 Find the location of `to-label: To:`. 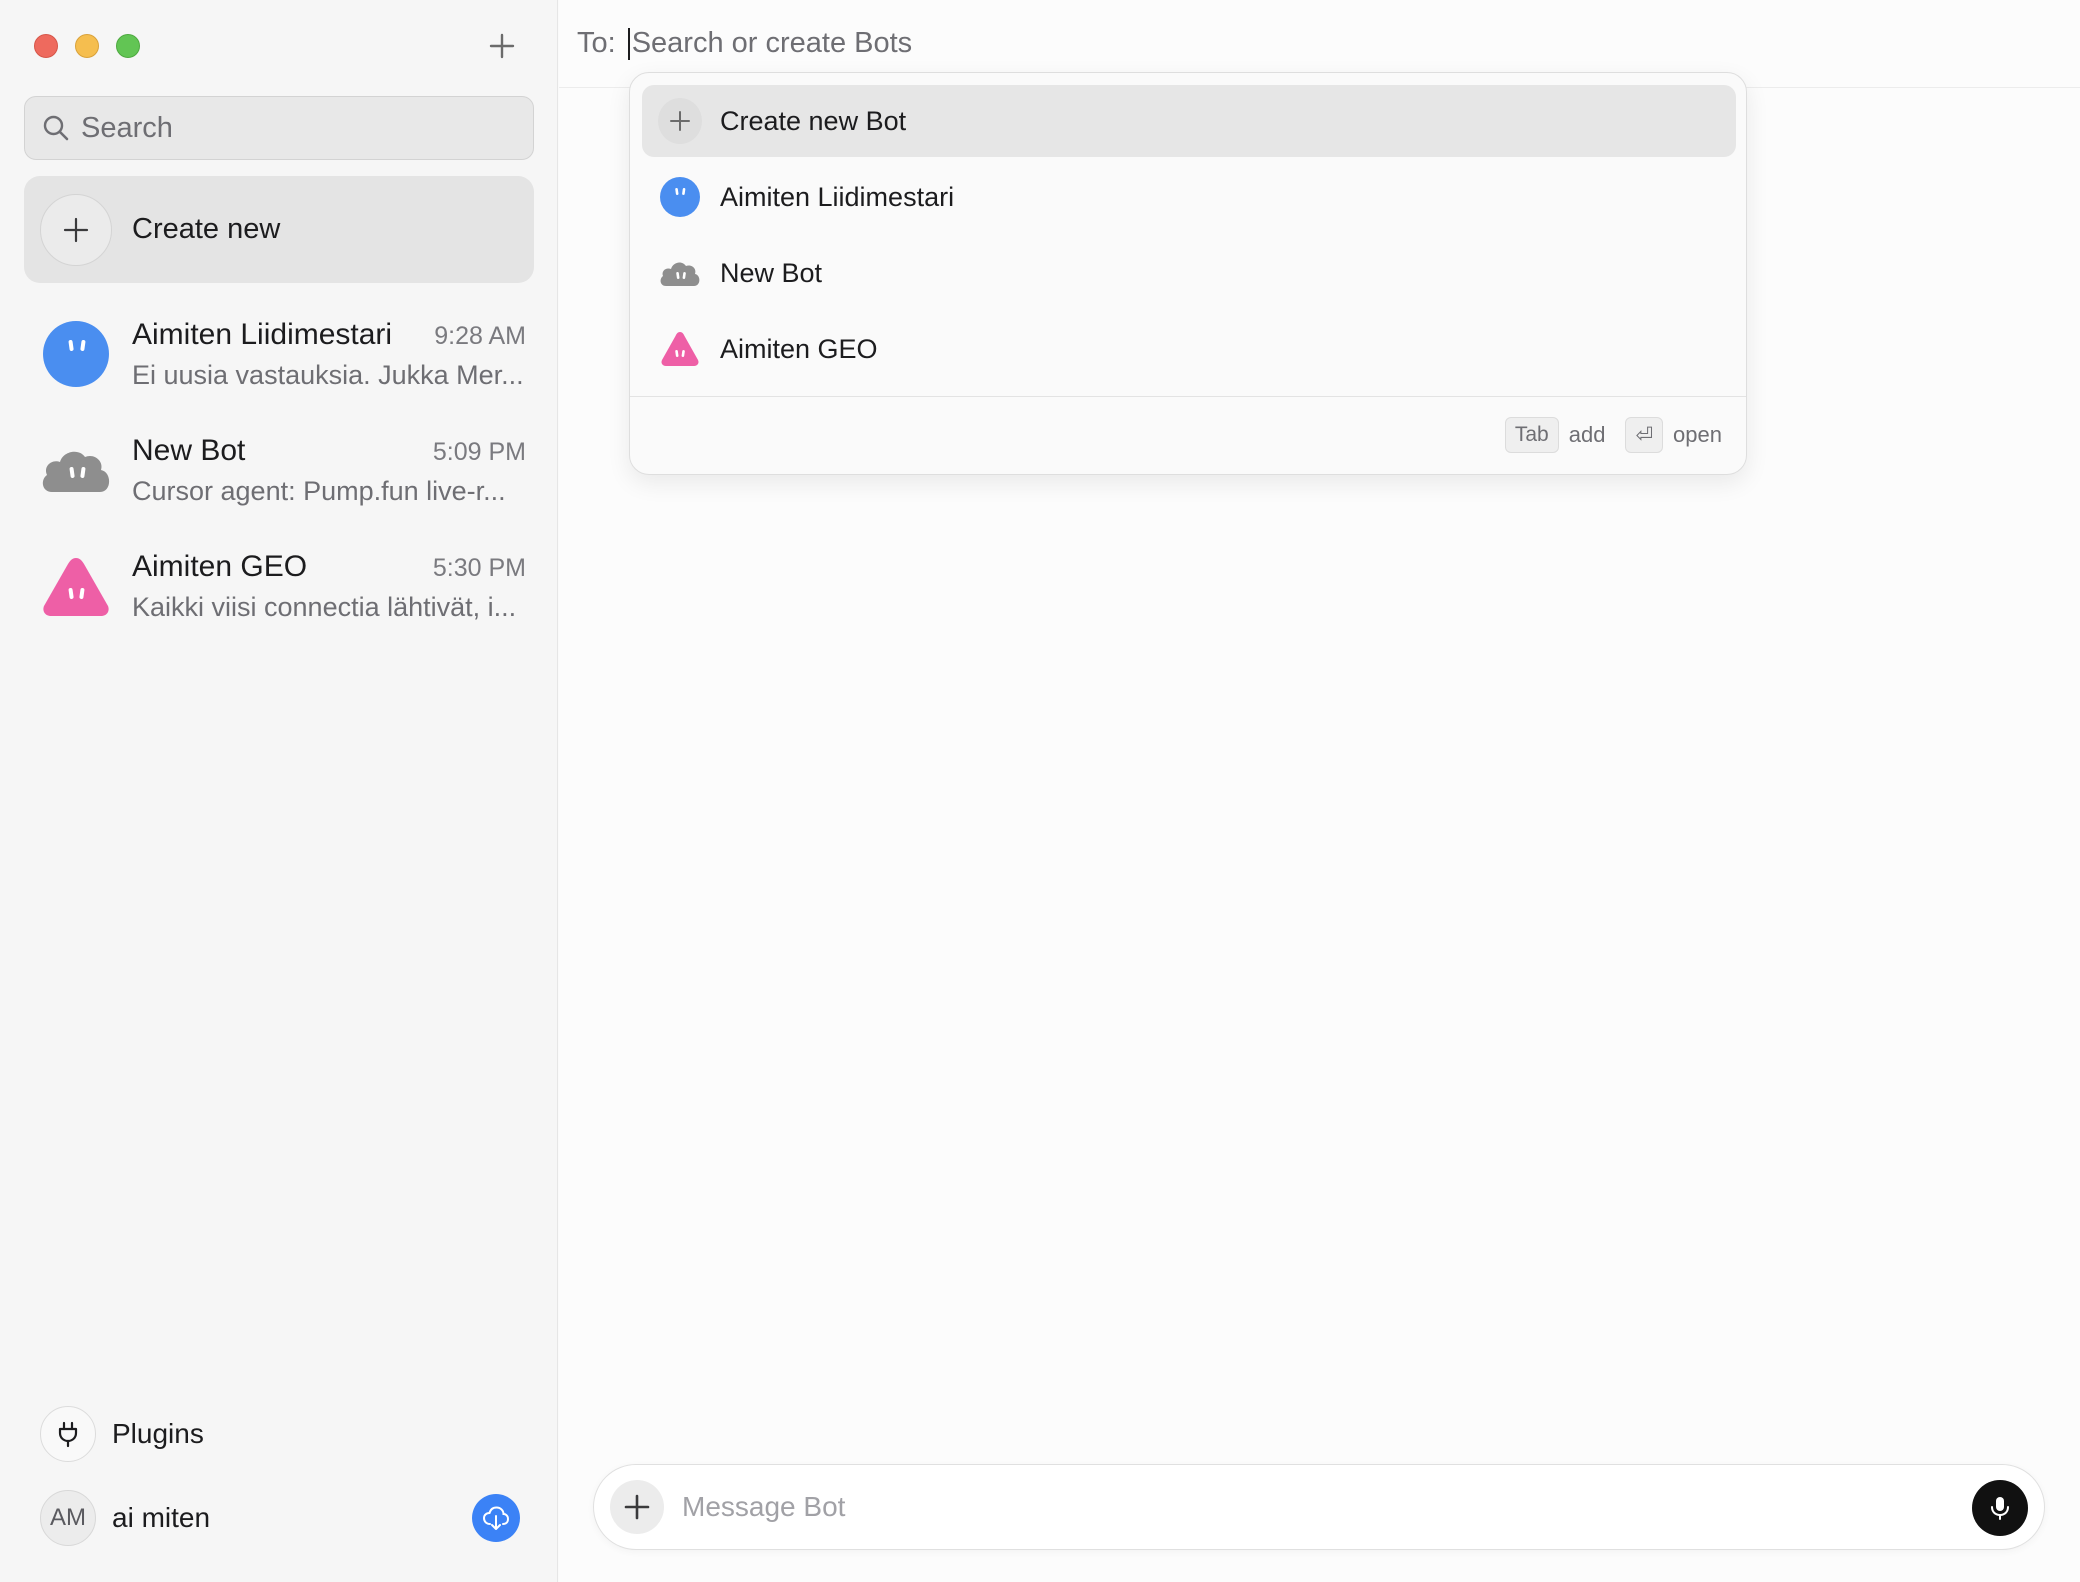

to-label: To: is located at coordinates (596, 43).